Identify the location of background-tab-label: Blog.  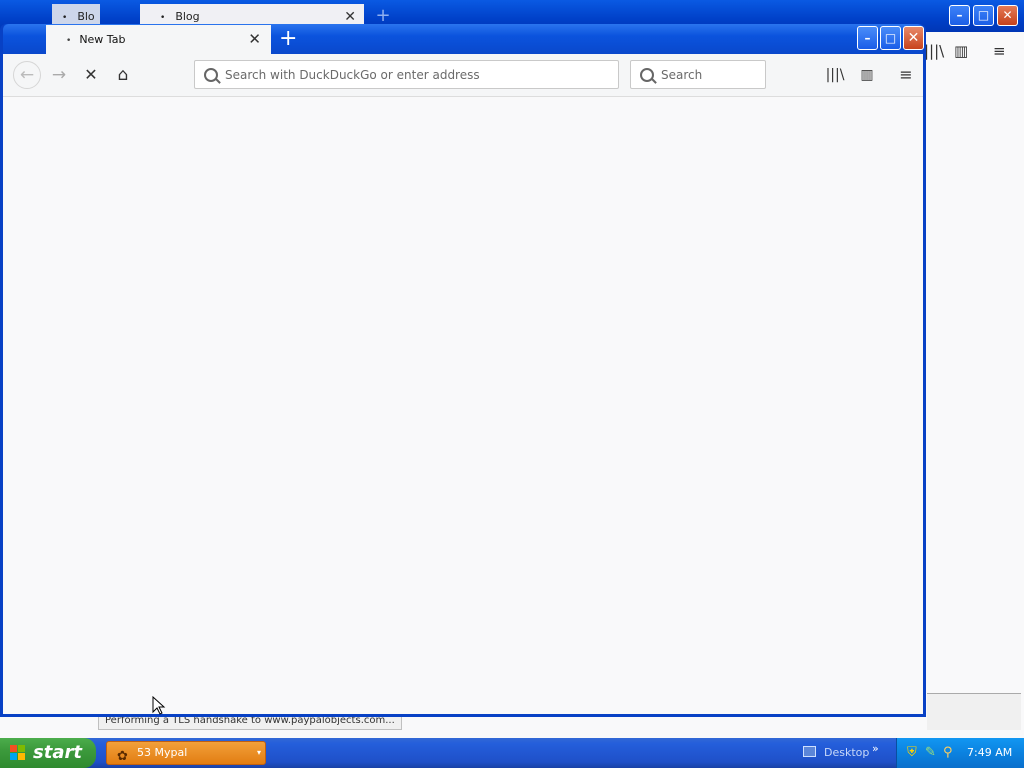
(187, 16).